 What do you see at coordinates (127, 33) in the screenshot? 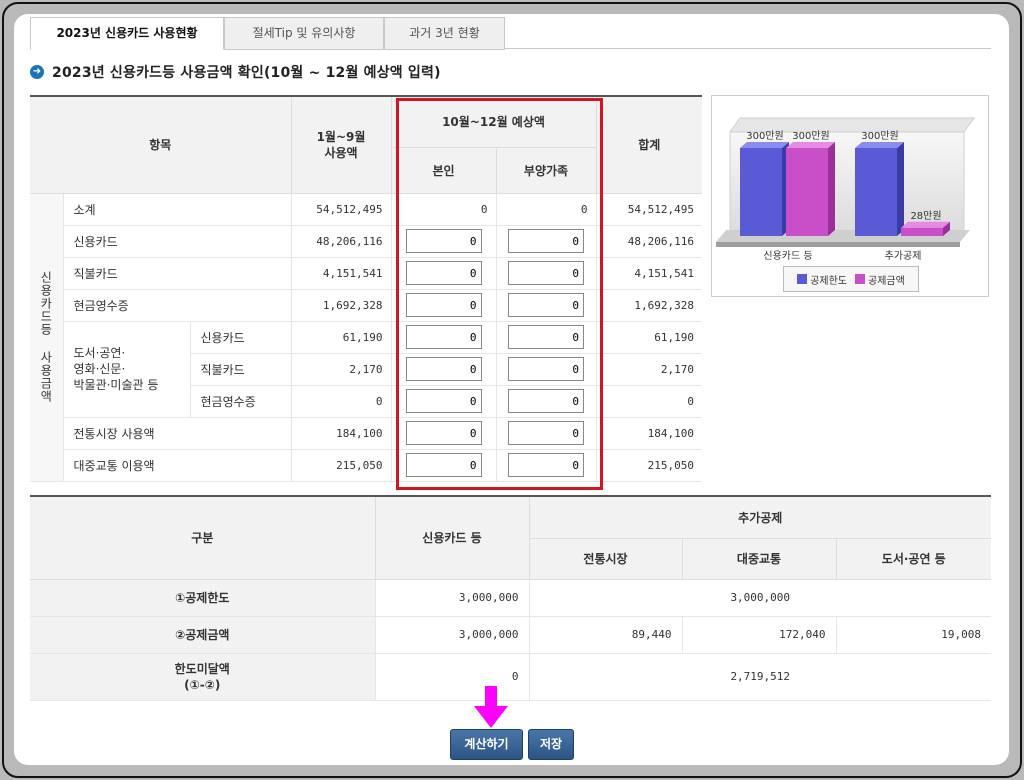
I see `tab-2023-usage: 2023년 신용카드 사용현황` at bounding box center [127, 33].